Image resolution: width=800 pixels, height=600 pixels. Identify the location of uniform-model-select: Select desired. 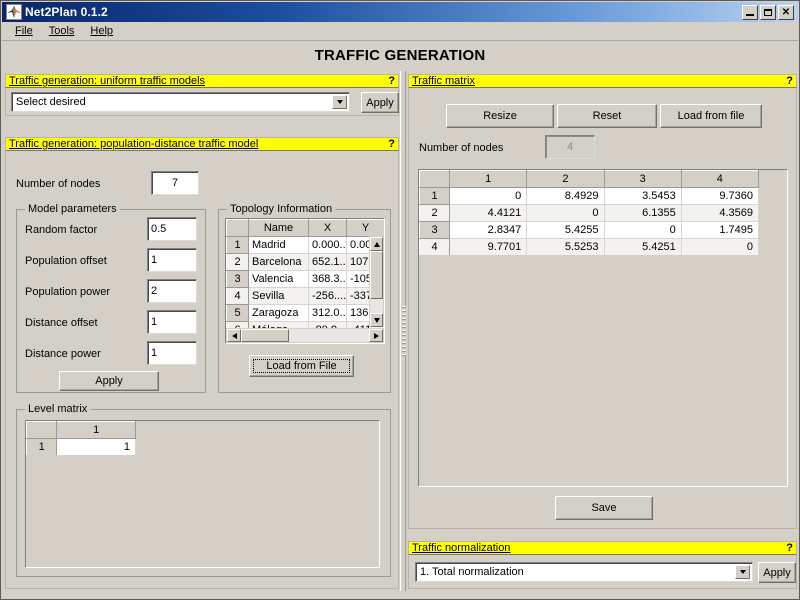
(180, 102).